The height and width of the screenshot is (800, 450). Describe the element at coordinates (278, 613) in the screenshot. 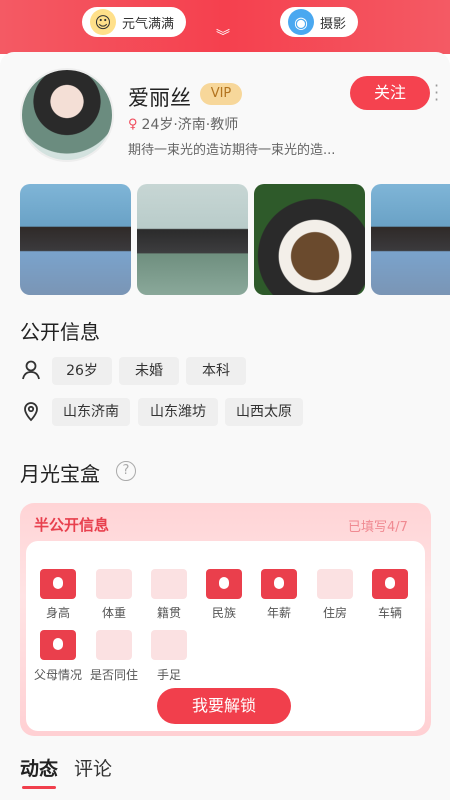

I see `info-item-label: 年薪` at that location.